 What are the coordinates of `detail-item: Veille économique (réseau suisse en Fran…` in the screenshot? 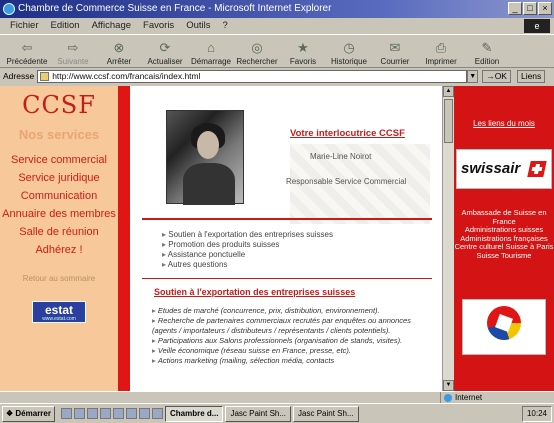 It's located at (293, 351).